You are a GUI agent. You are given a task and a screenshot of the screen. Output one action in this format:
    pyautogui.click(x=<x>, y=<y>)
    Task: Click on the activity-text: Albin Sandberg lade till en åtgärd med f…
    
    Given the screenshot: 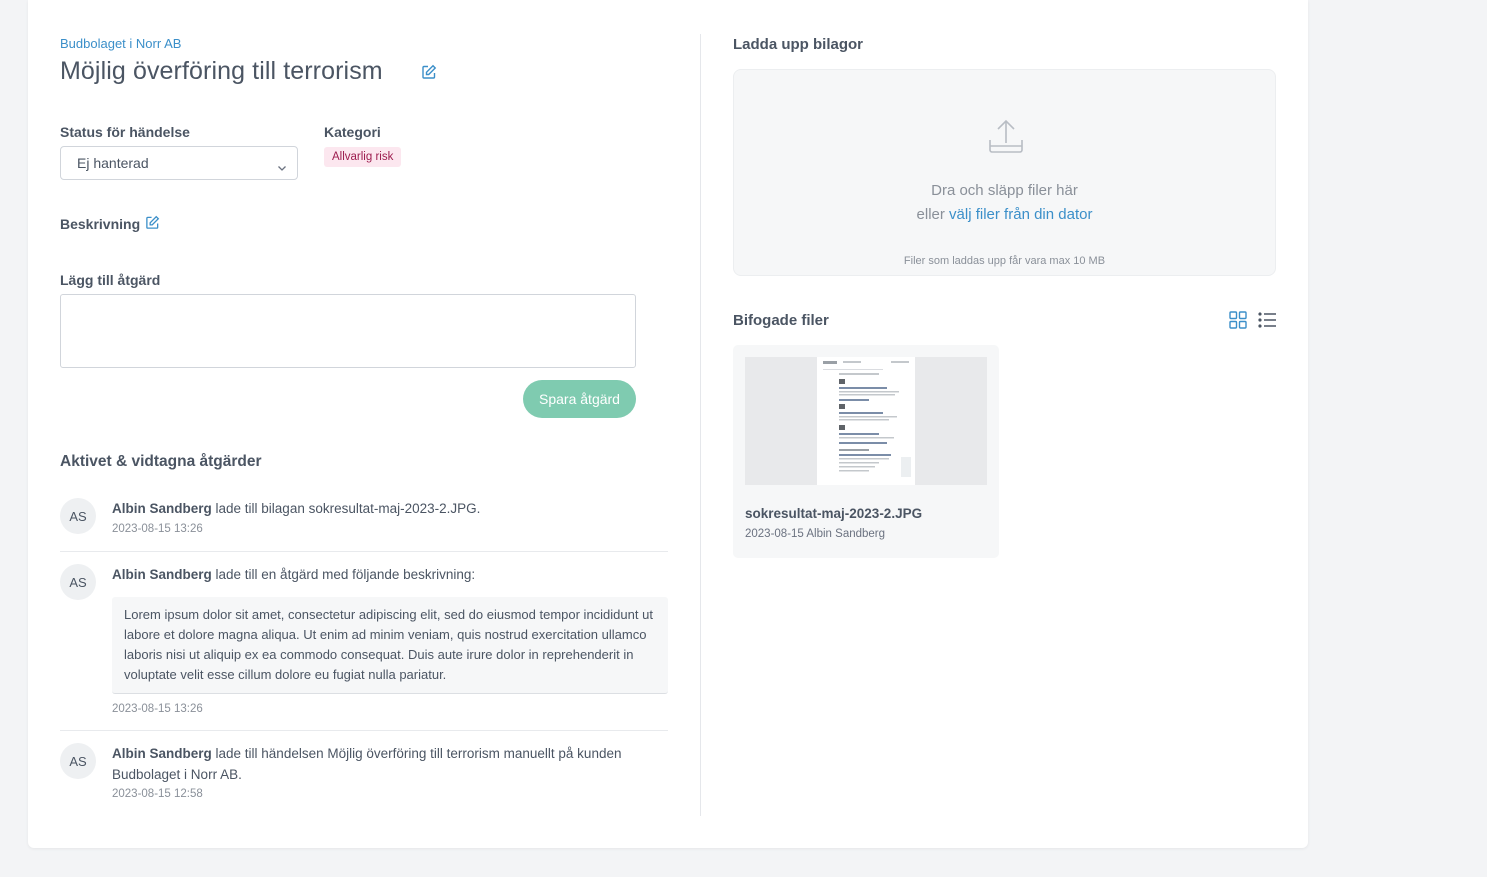 What is the action you would take?
    pyautogui.click(x=382, y=574)
    